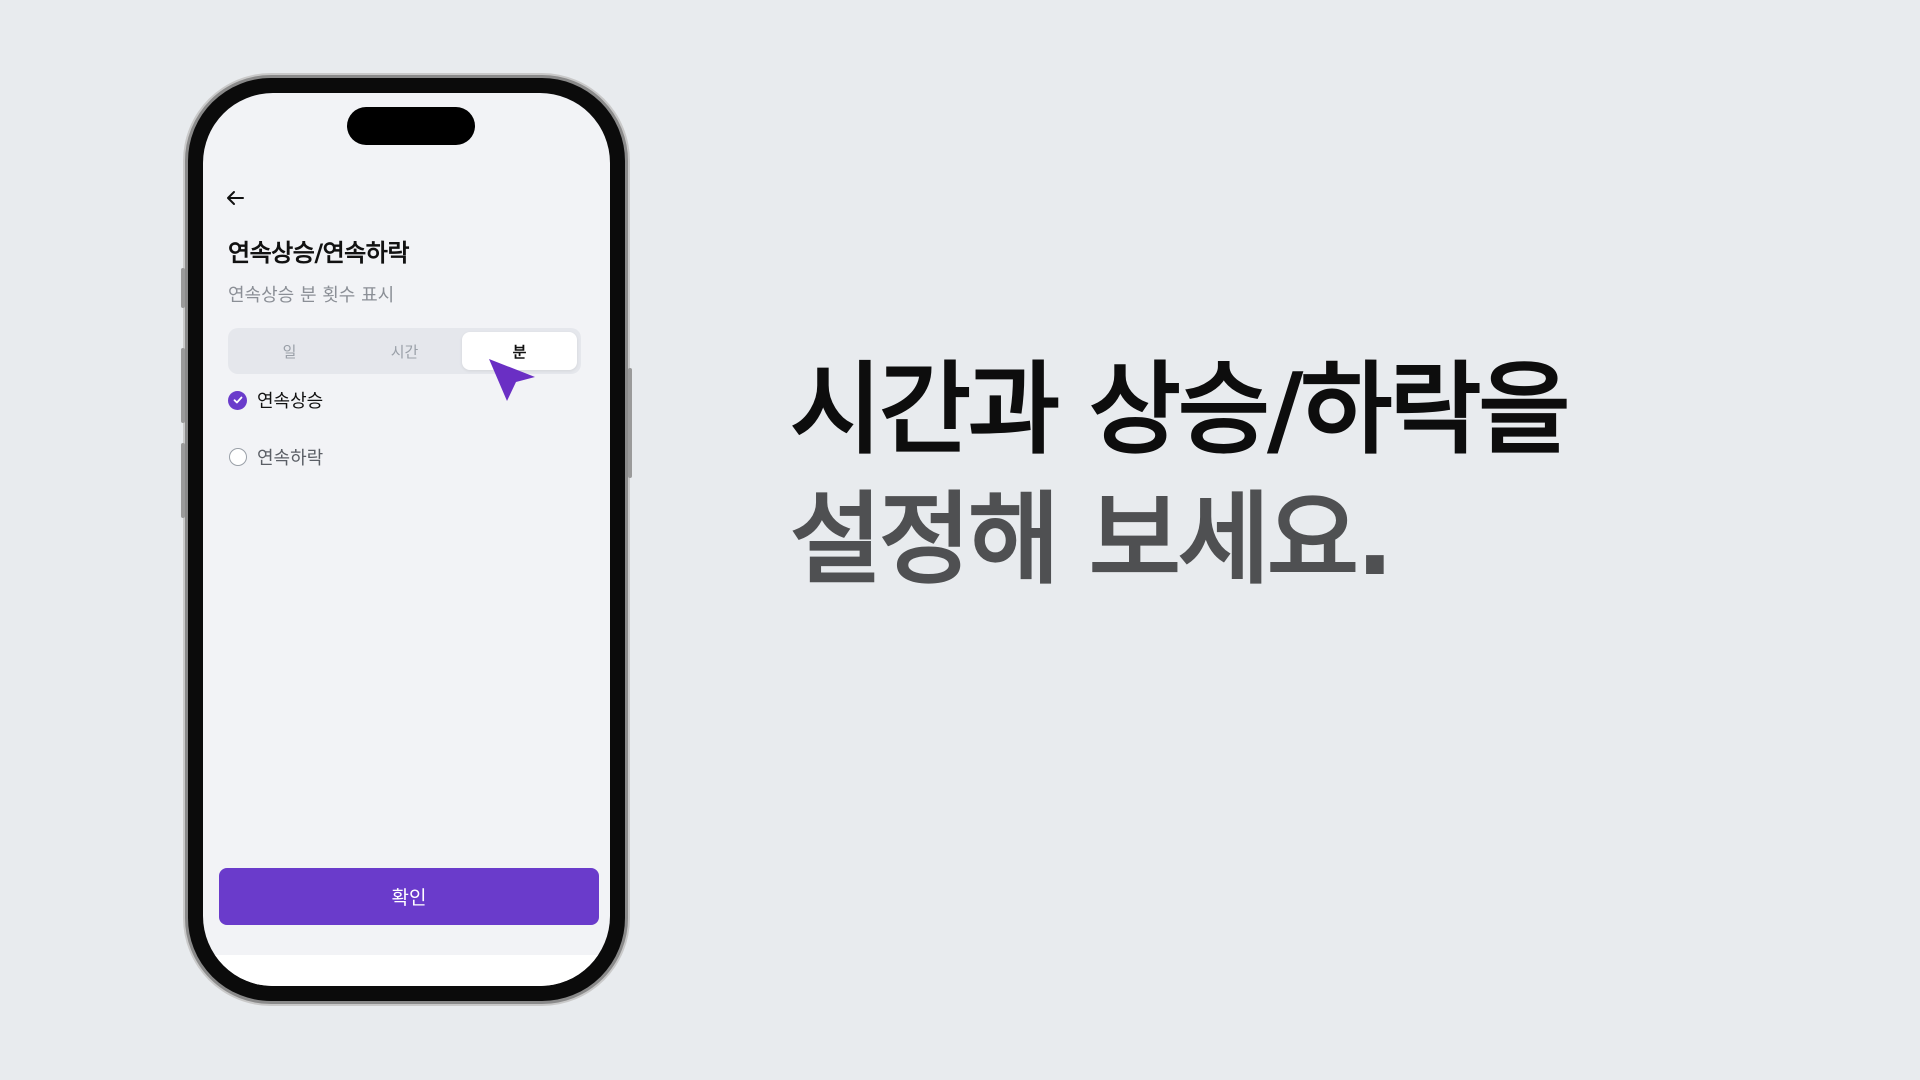 This screenshot has width=1920, height=1080. I want to click on segment-day: 일, so click(289, 351).